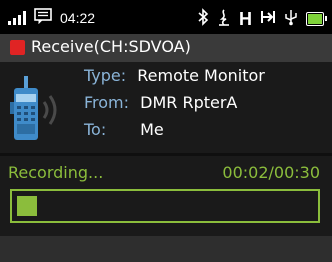 This screenshot has height=262, width=332. Describe the element at coordinates (224, 19) in the screenshot. I see `scan-icon` at that location.